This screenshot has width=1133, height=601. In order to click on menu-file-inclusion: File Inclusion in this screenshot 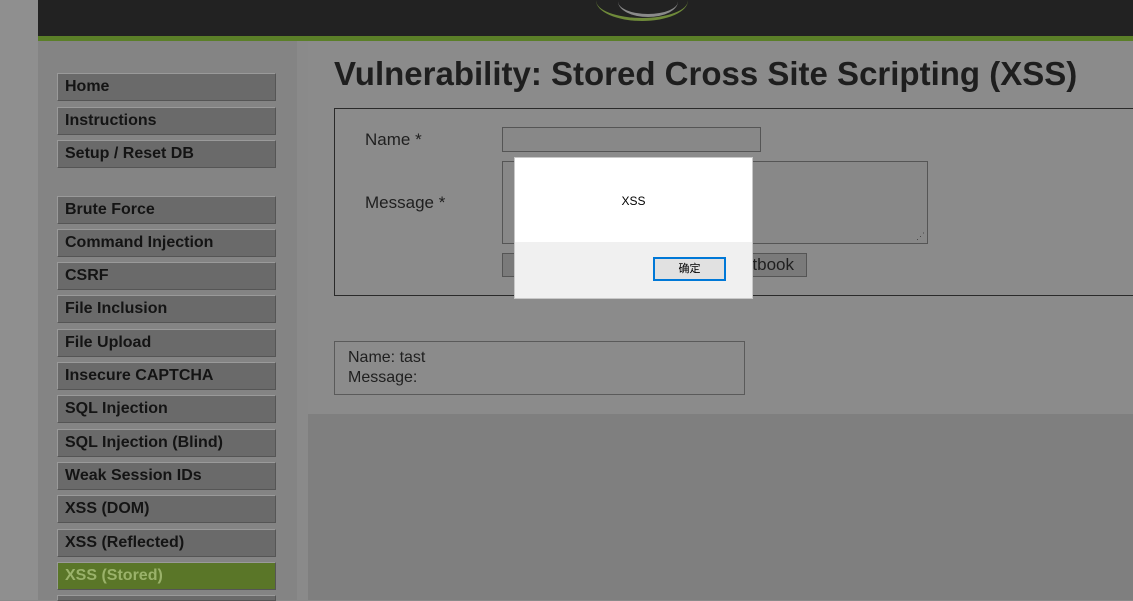, I will do `click(166, 309)`.